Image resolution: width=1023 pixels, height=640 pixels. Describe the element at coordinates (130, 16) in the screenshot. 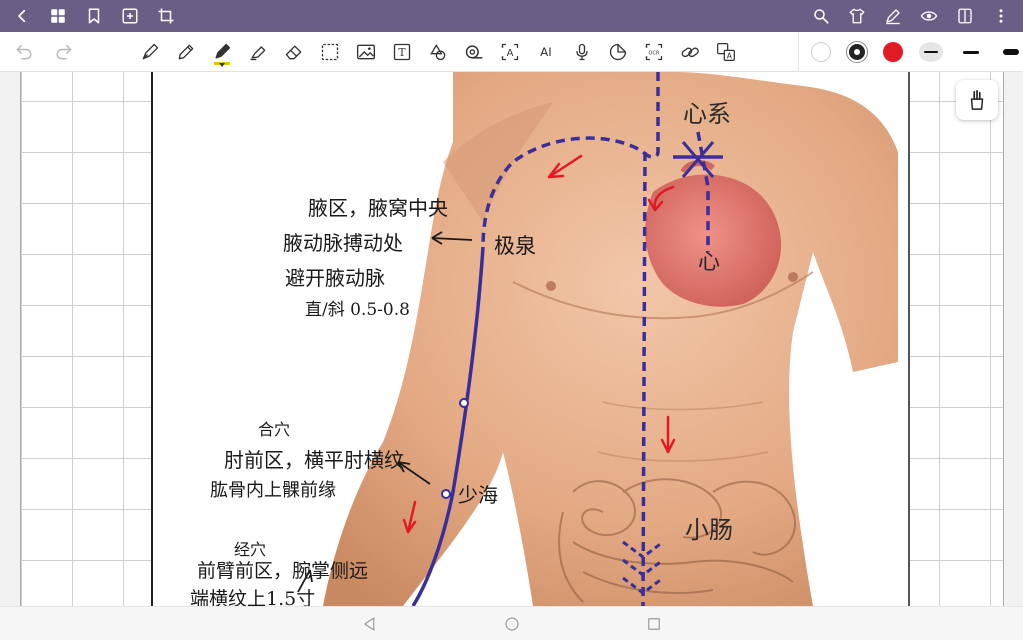

I see `add-page-icon` at that location.